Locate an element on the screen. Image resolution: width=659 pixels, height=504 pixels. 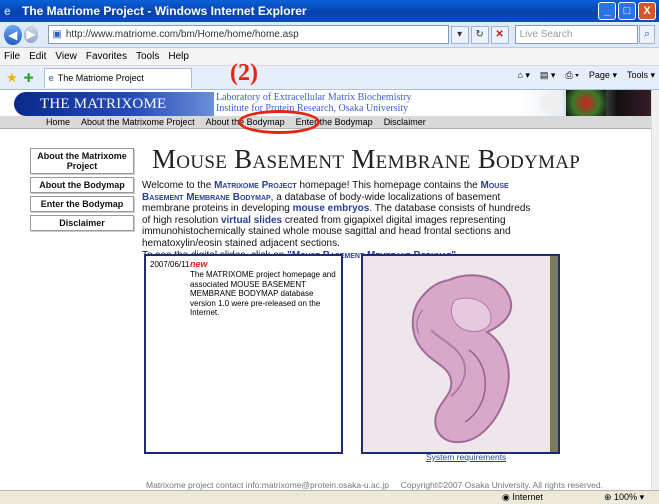
favorites-star-icon: ★ is located at coordinates (12, 78).